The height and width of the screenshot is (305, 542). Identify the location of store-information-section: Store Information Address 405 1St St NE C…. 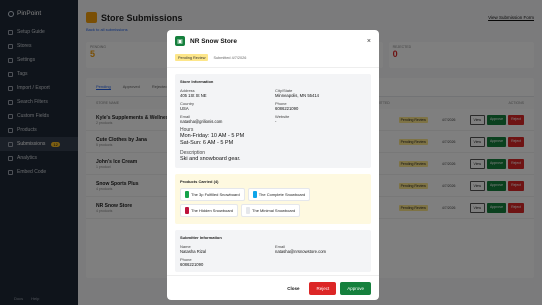
(273, 121).